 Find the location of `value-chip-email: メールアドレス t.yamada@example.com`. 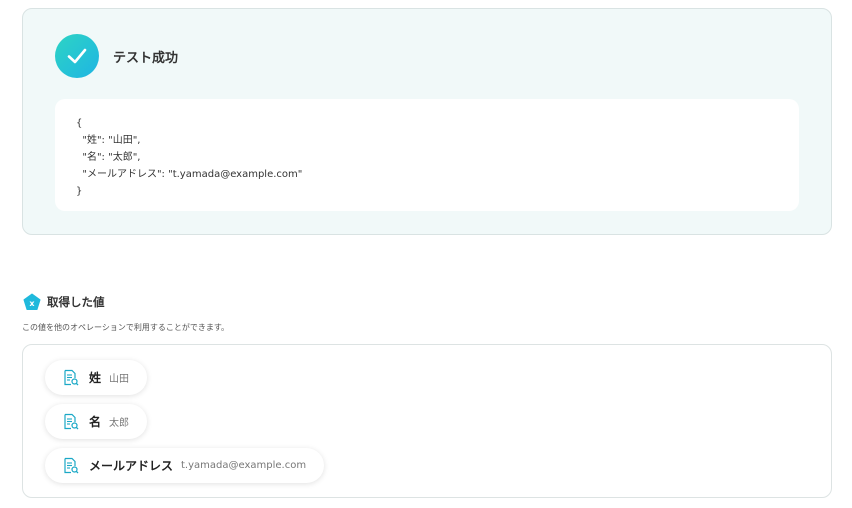

value-chip-email: メールアドレス t.yamada@example.com is located at coordinates (185, 465).